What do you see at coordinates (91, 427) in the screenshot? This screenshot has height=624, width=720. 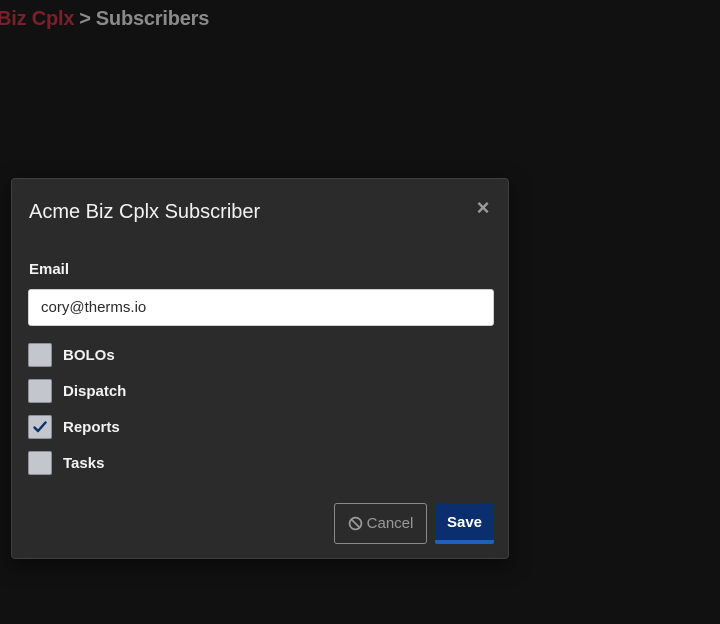 I see `checkbox-label-reports: Reports` at bounding box center [91, 427].